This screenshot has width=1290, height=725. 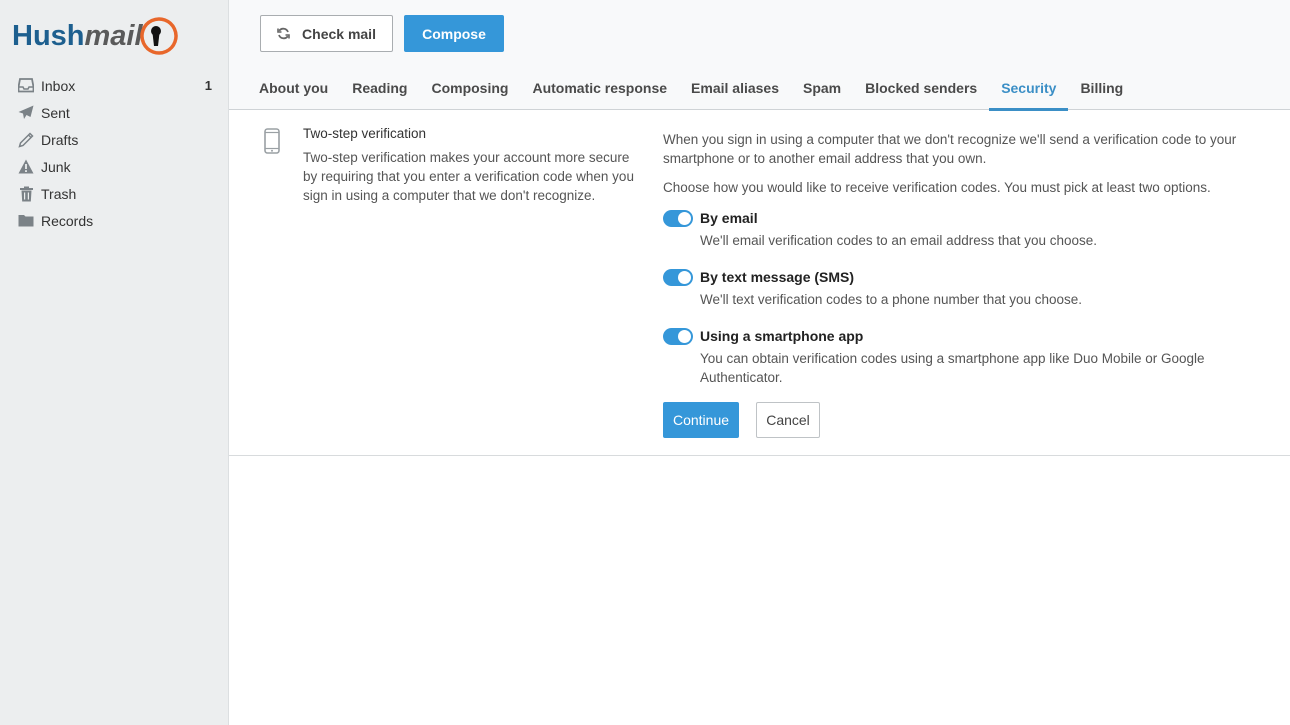 What do you see at coordinates (26, 167) in the screenshot?
I see `warning-icon` at bounding box center [26, 167].